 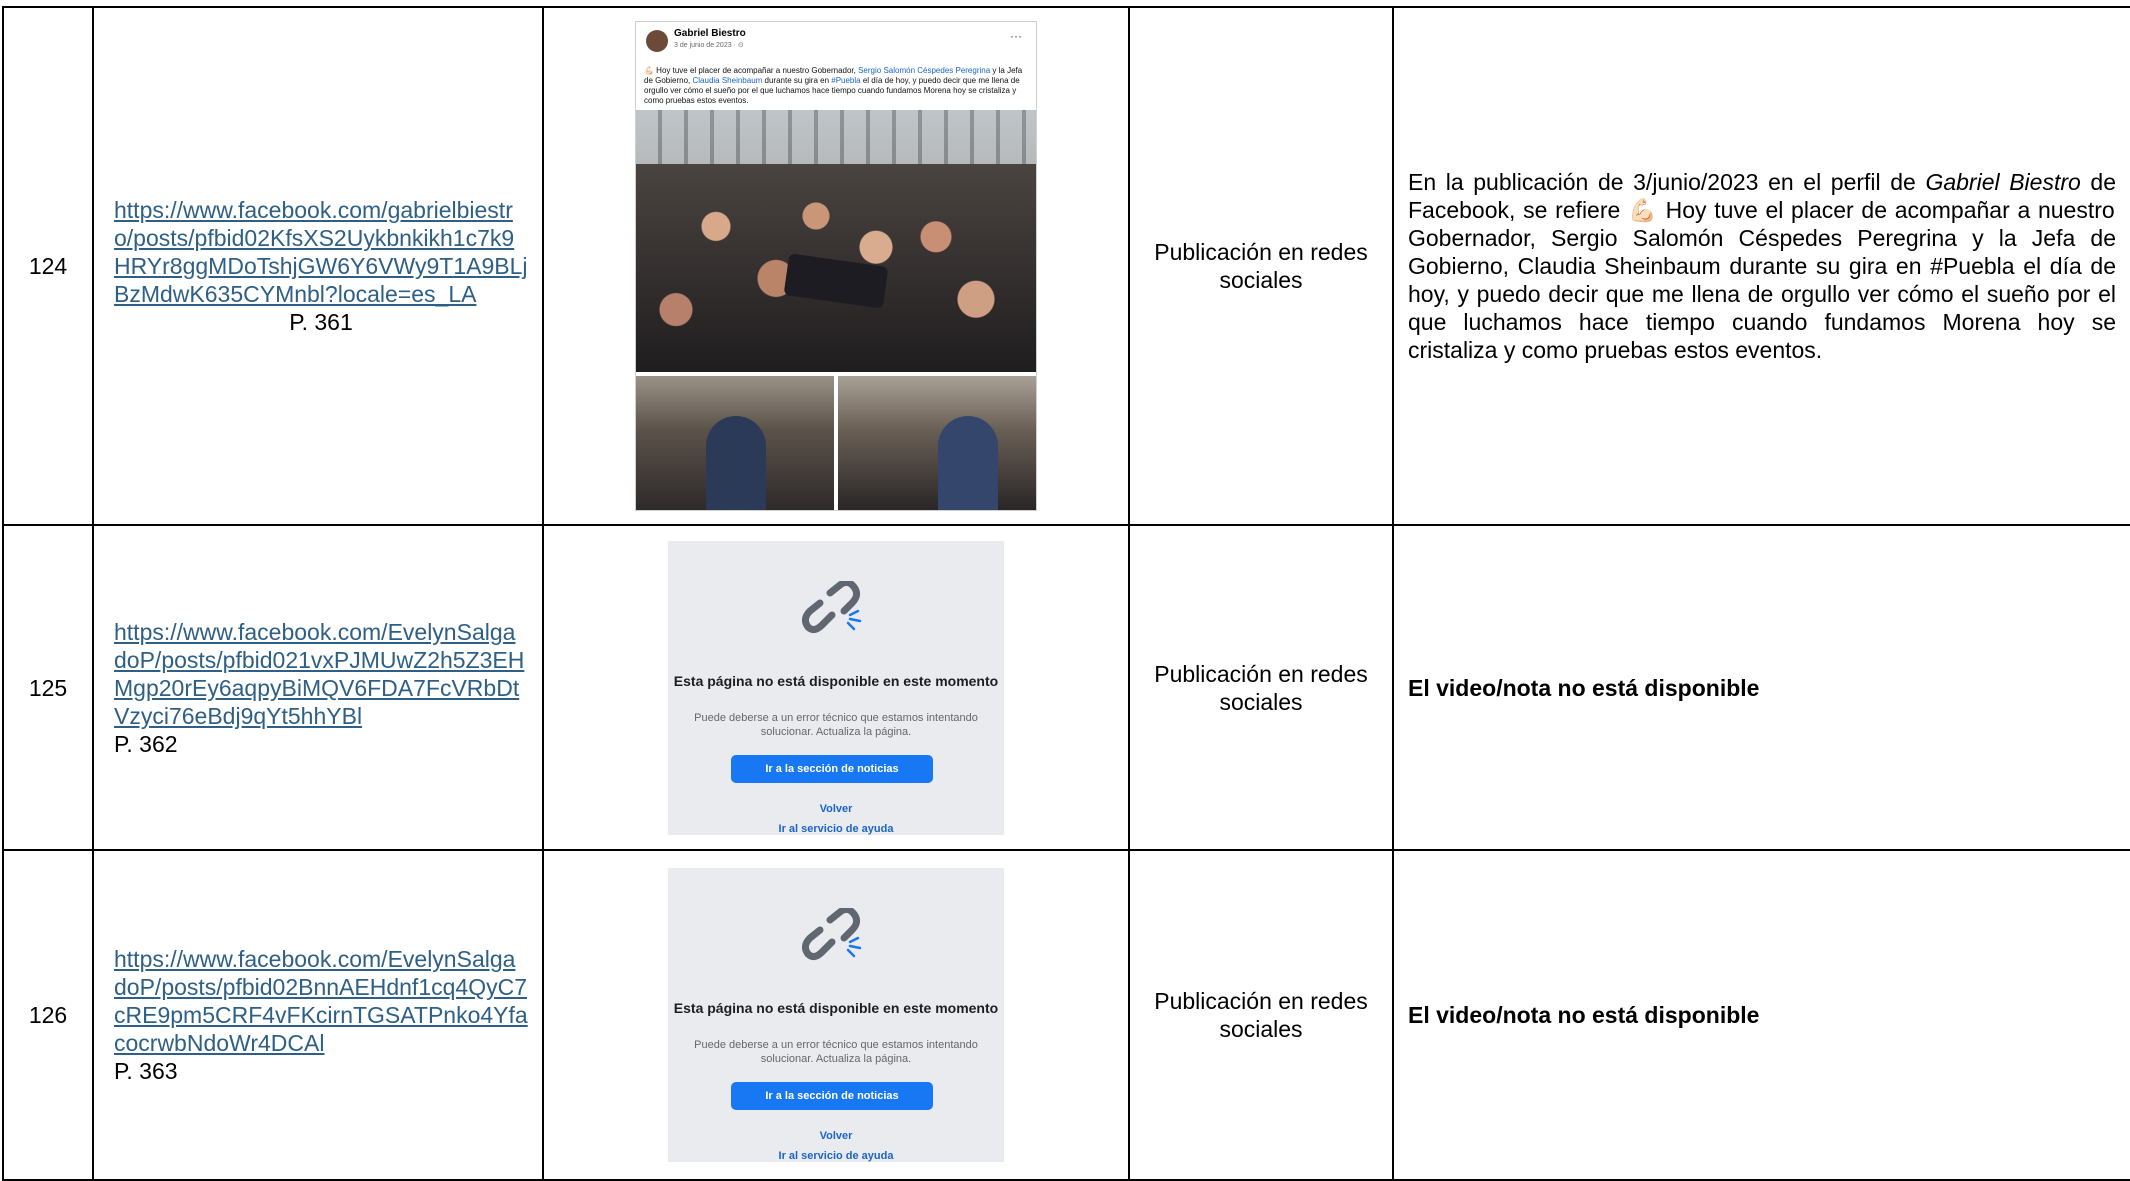 What do you see at coordinates (1016, 36) in the screenshot?
I see `more-options-icon: ···` at bounding box center [1016, 36].